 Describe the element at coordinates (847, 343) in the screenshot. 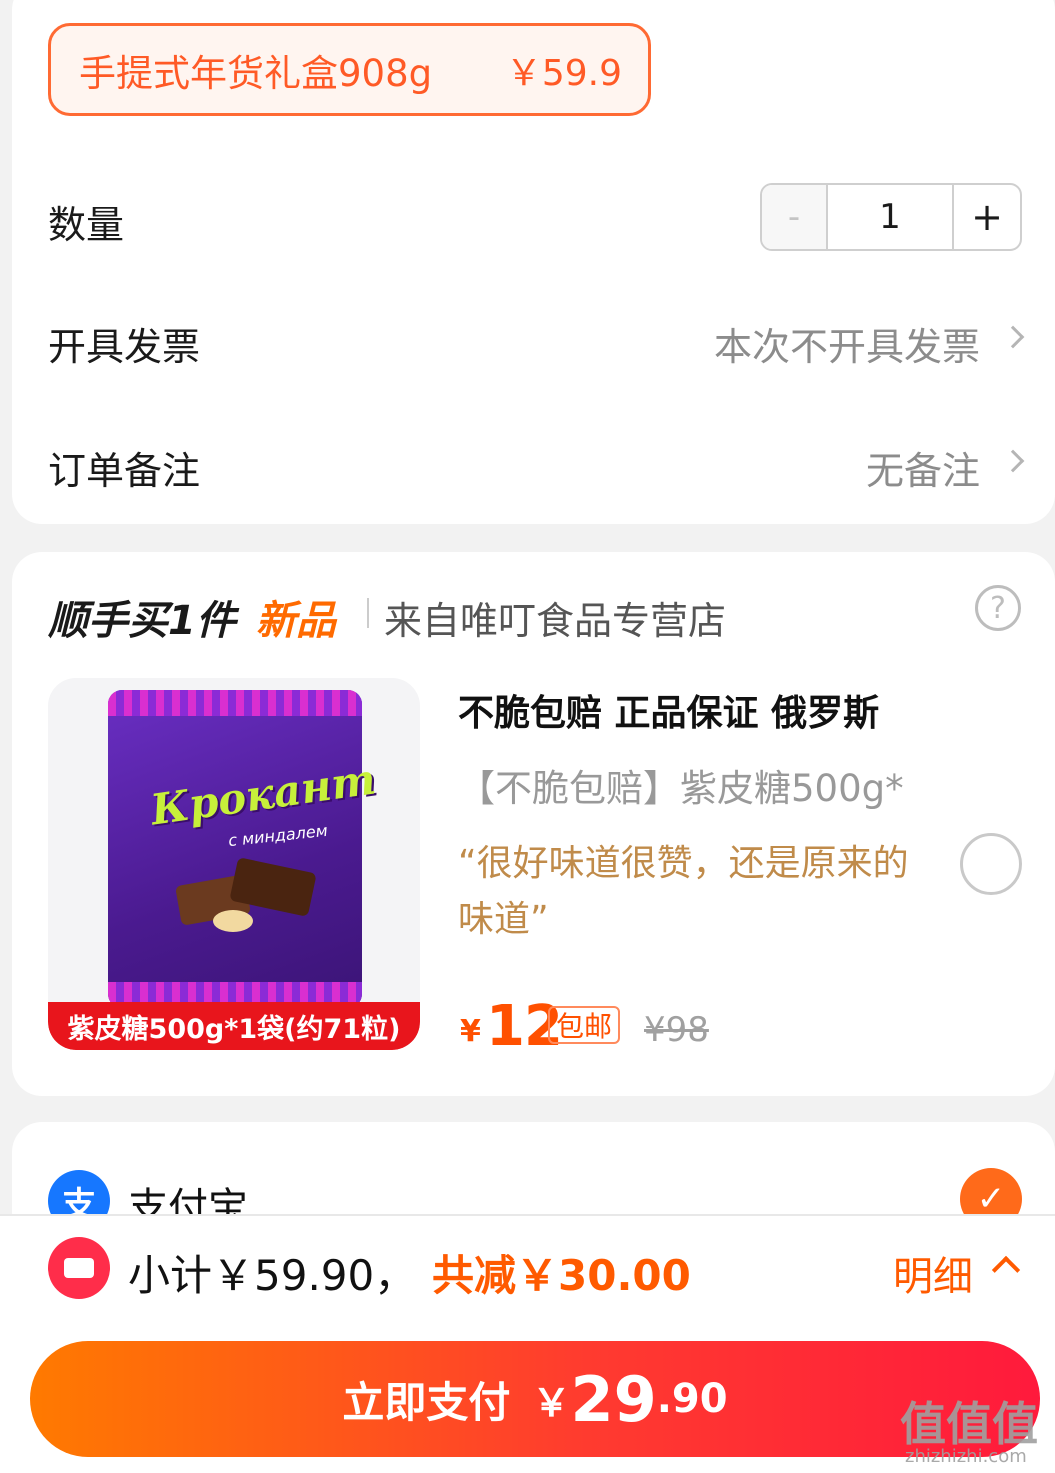

I see `invoice-value: 本次不开具发票` at that location.